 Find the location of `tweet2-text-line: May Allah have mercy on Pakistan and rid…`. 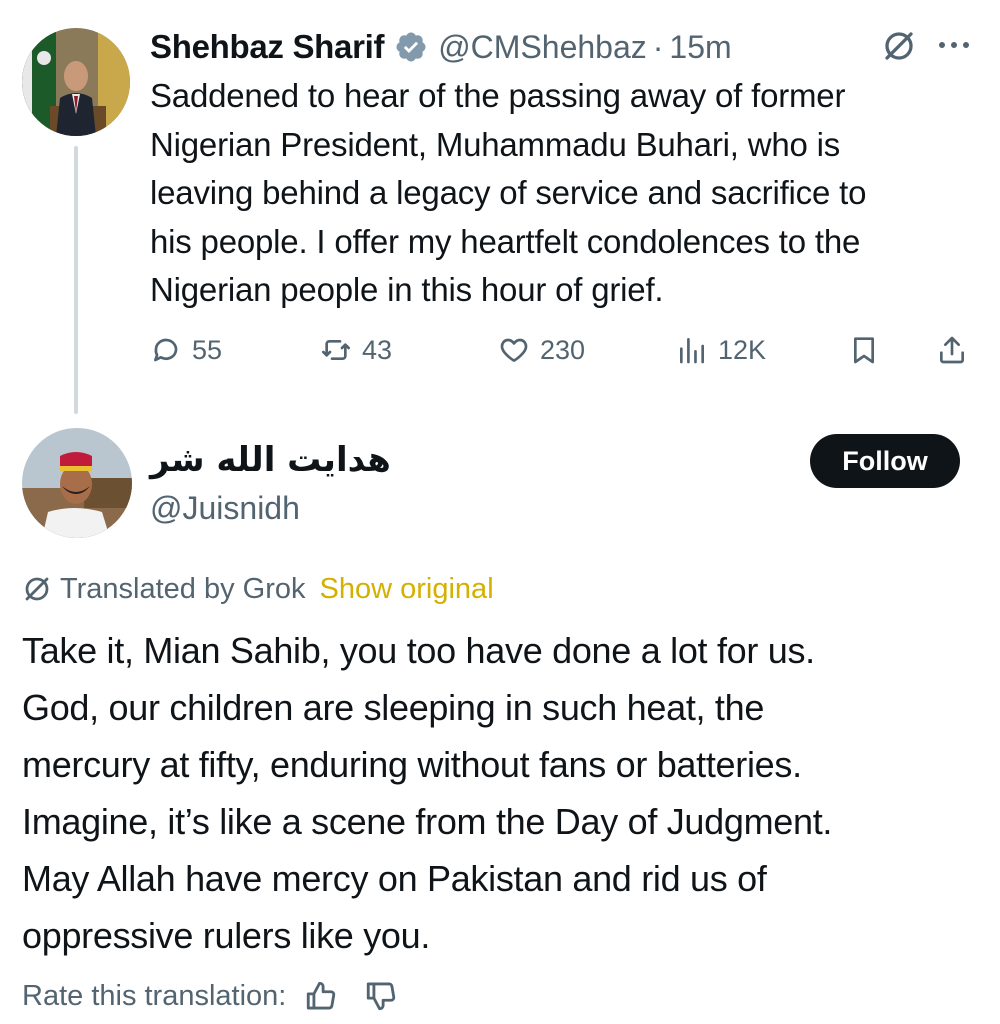

tweet2-text-line: May Allah have mercy on Pakistan and rid… is located at coordinates (394, 878).